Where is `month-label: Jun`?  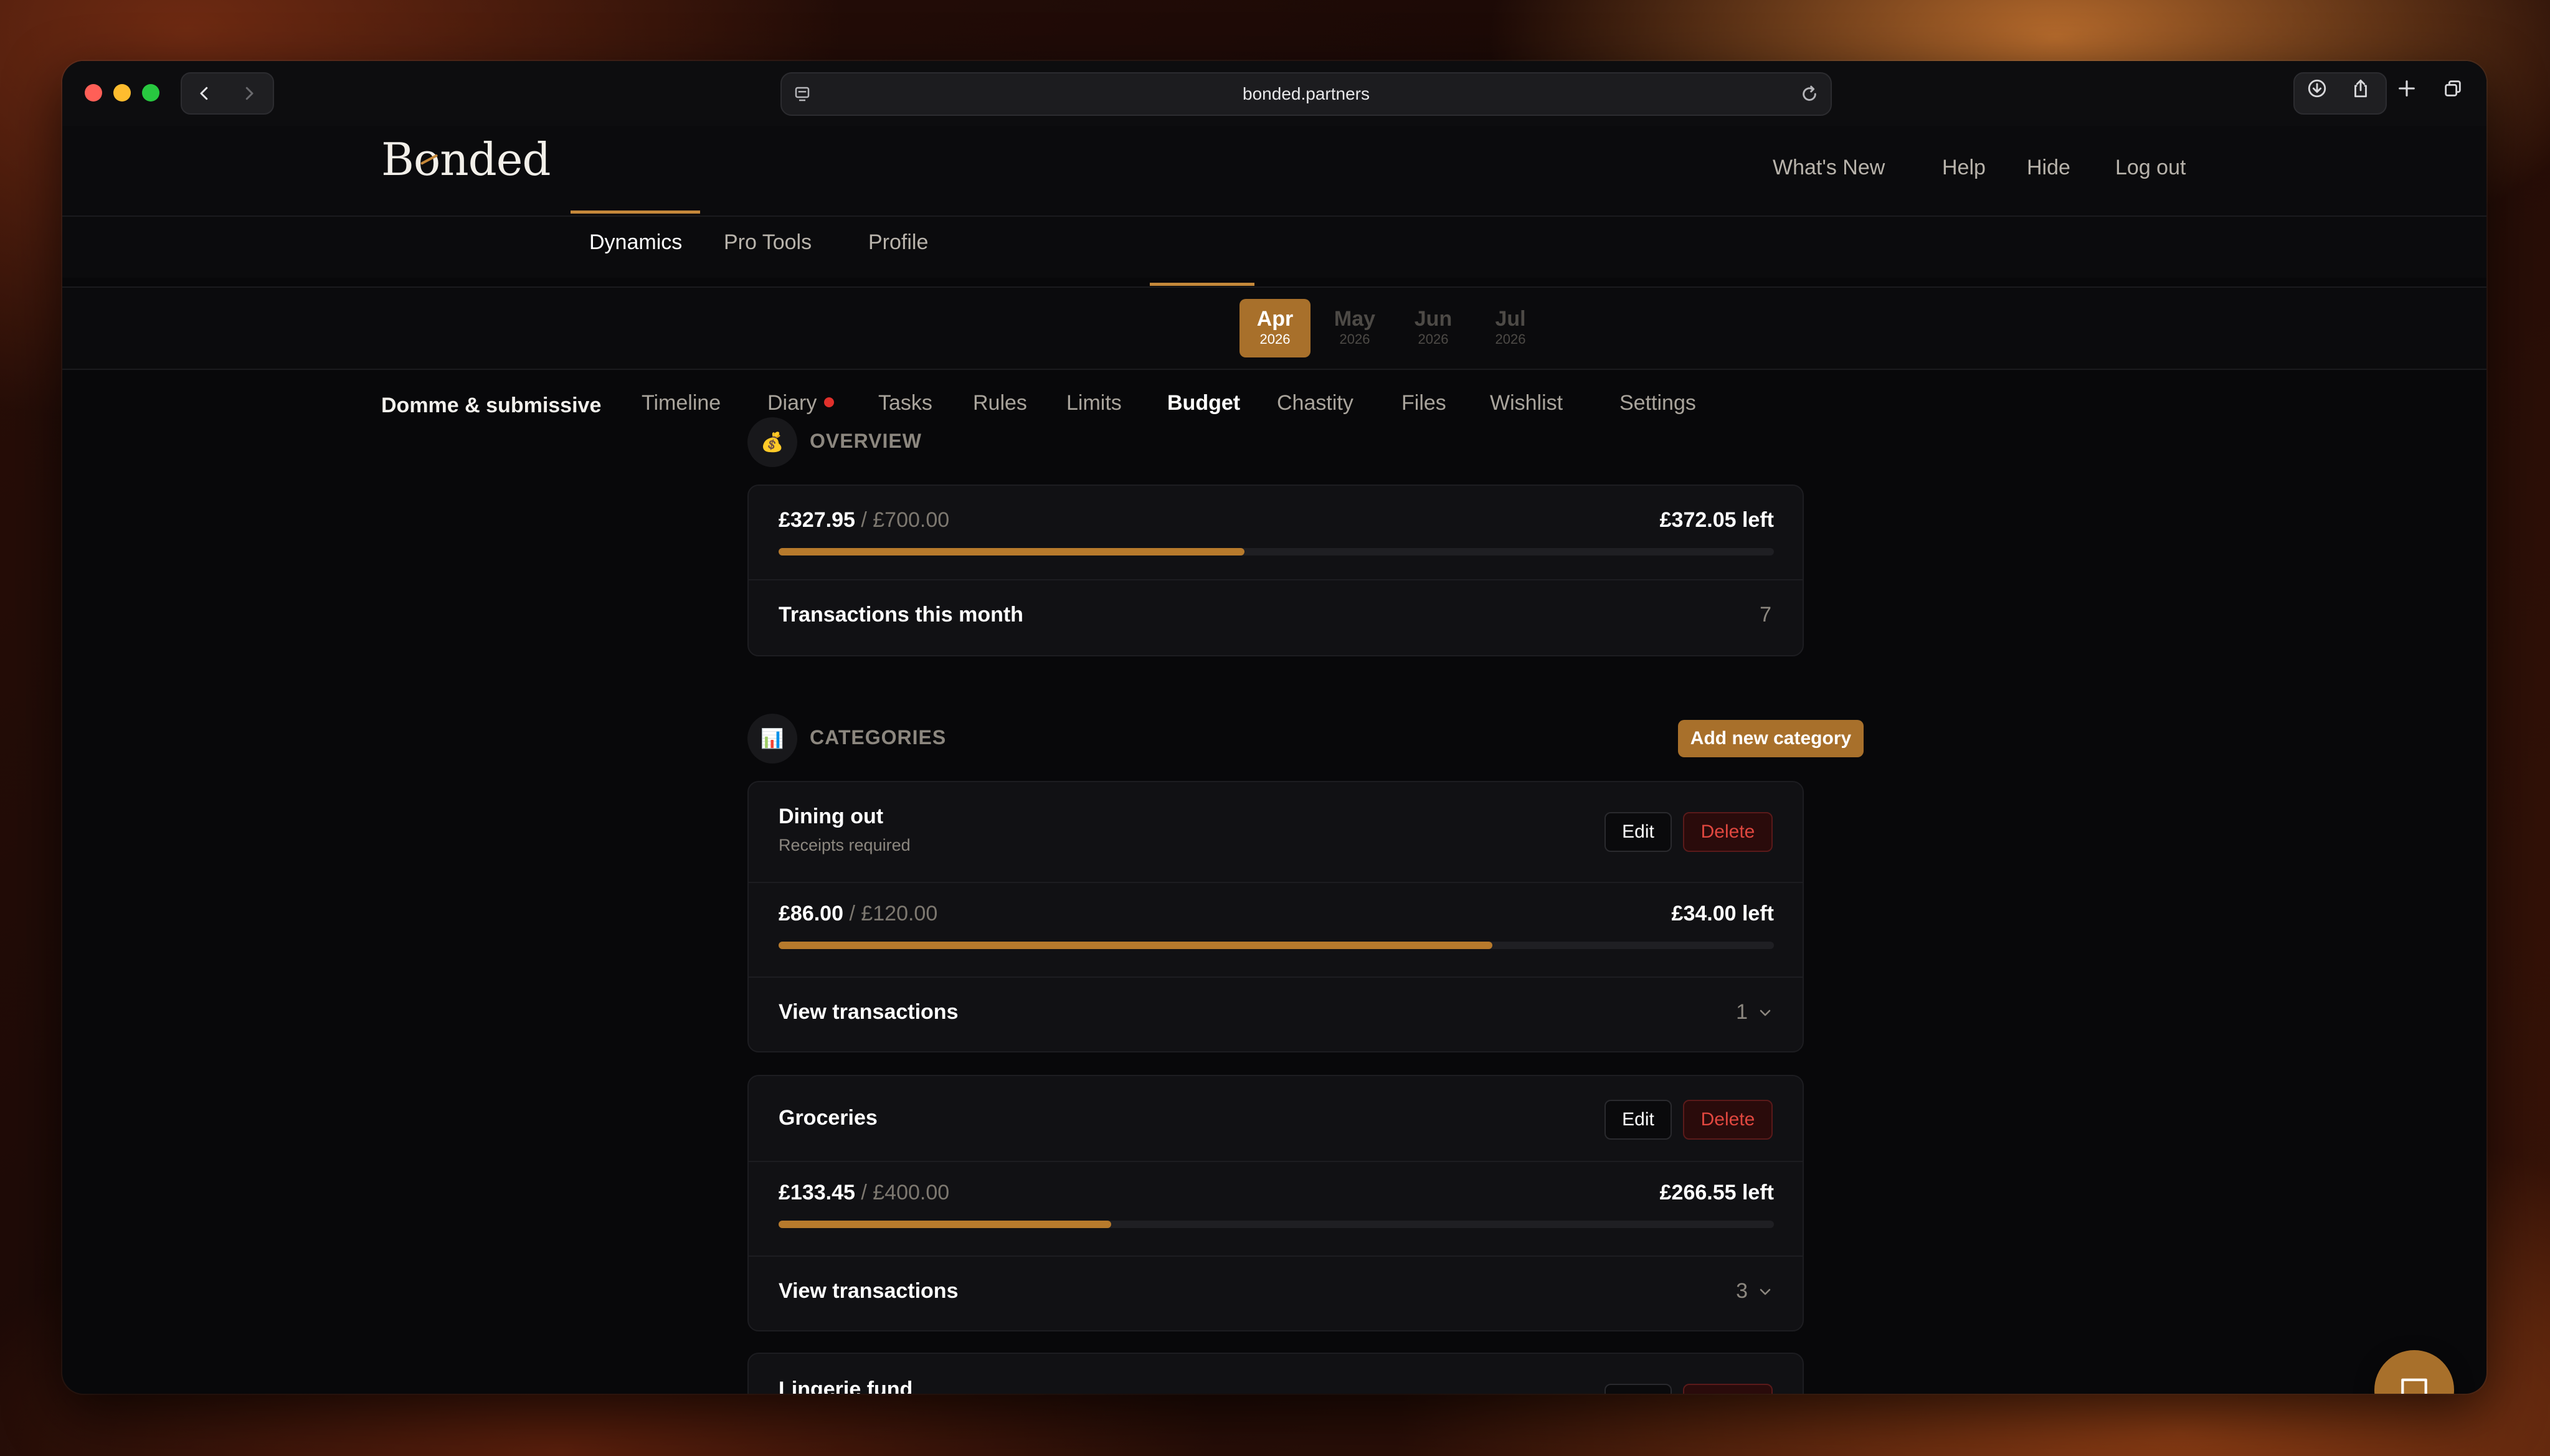
month-label: Jun is located at coordinates (1433, 319).